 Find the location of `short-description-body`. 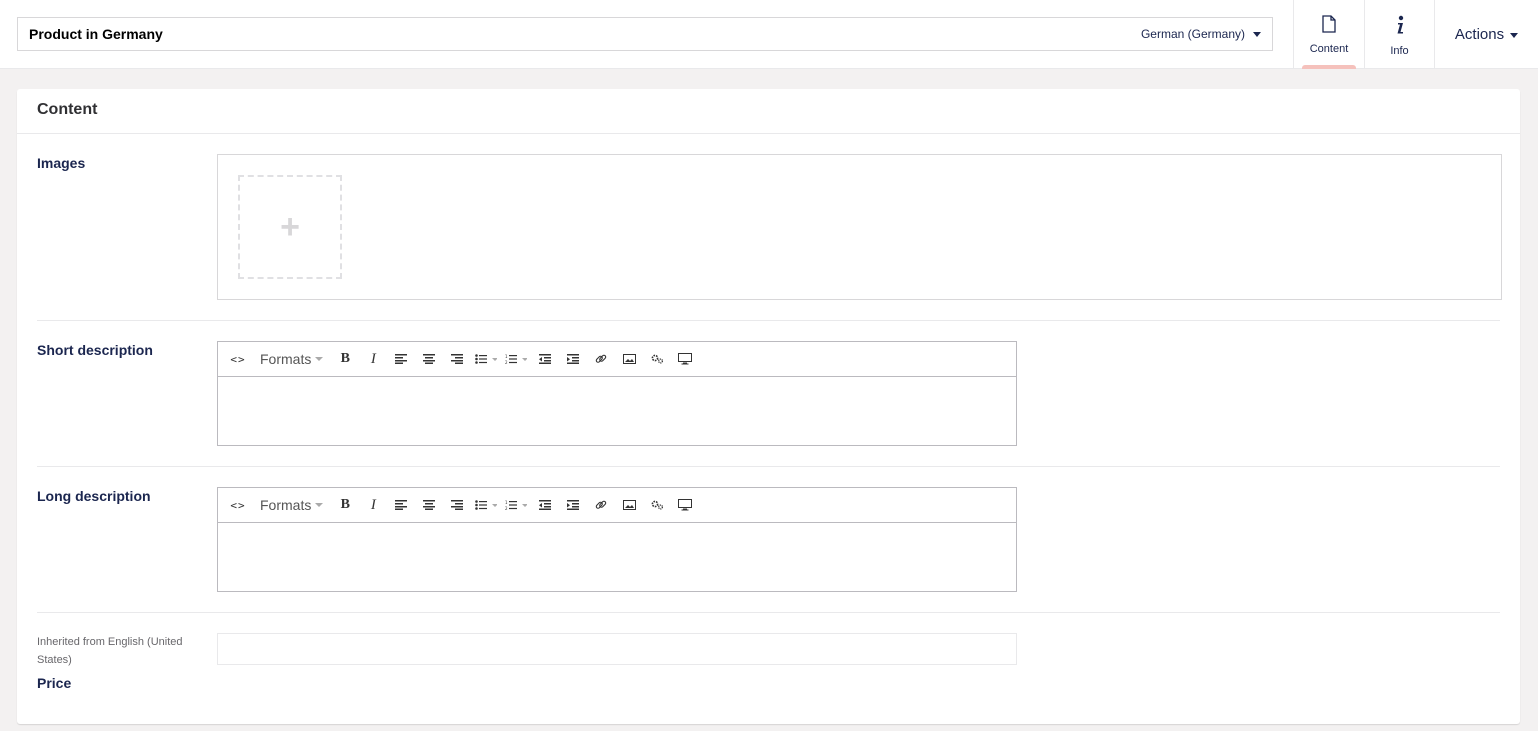

short-description-body is located at coordinates (617, 411).